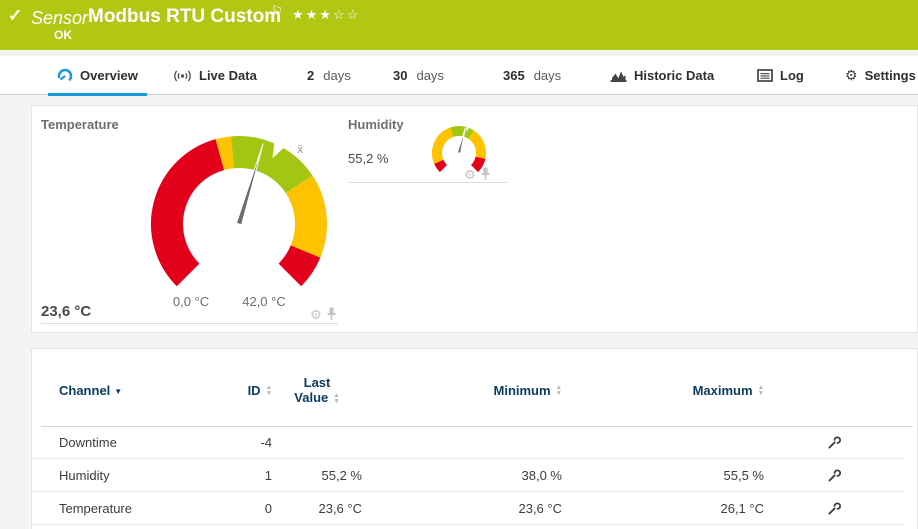 The height and width of the screenshot is (529, 918). I want to click on channel-id: 1, so click(268, 475).